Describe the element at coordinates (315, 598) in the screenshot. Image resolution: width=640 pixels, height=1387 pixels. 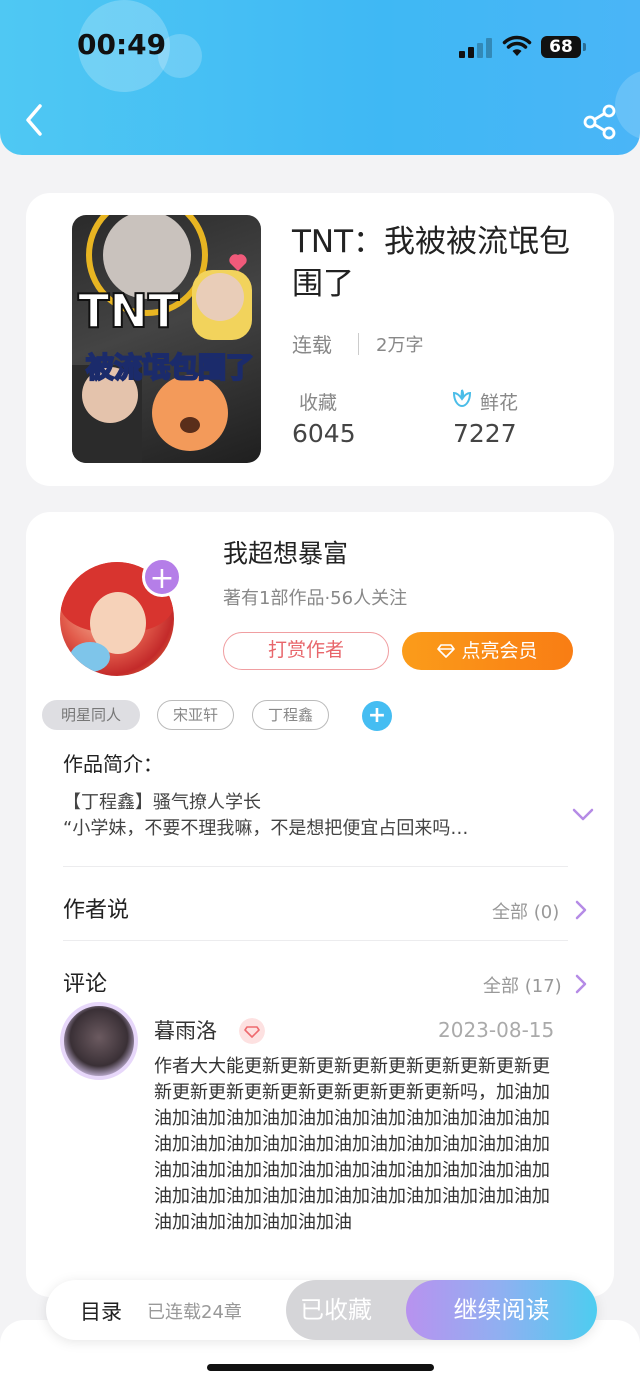
I see `author-meta: 著有1部作品·56人关注` at that location.